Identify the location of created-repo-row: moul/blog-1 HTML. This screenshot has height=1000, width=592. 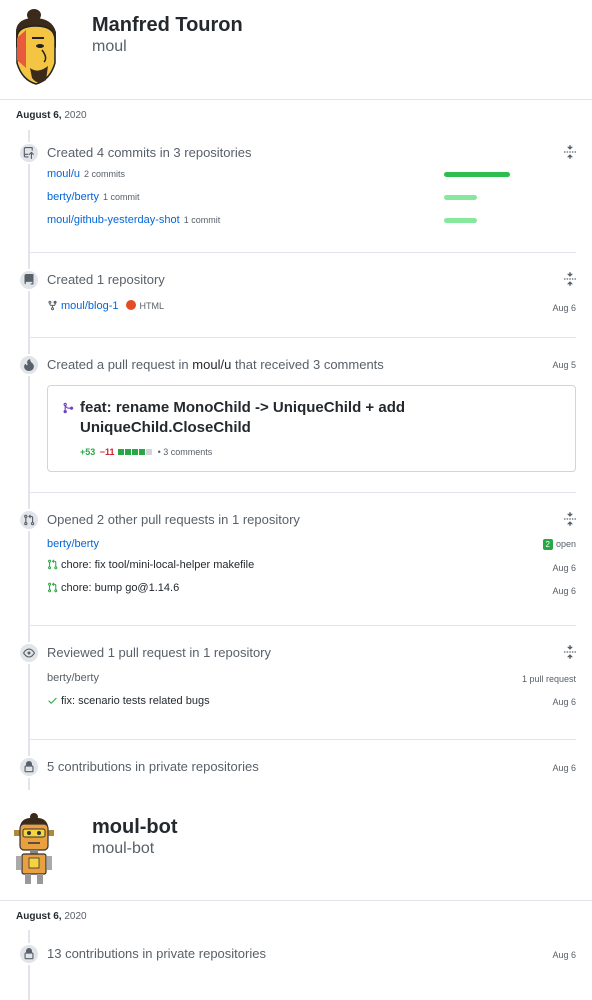
(105, 306).